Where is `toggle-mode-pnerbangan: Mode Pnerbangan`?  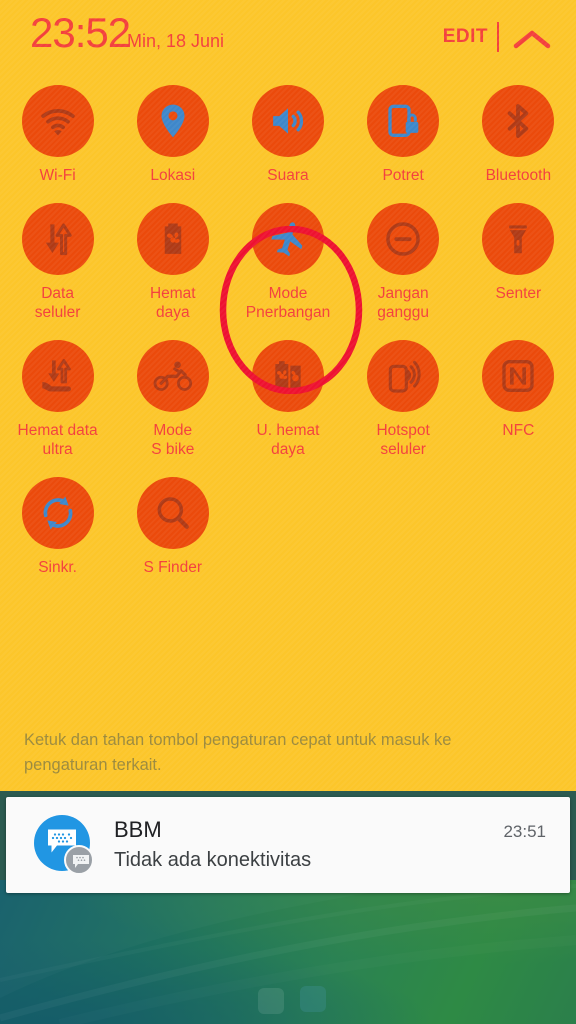
toggle-mode-pnerbangan: Mode Pnerbangan is located at coordinates (287, 271).